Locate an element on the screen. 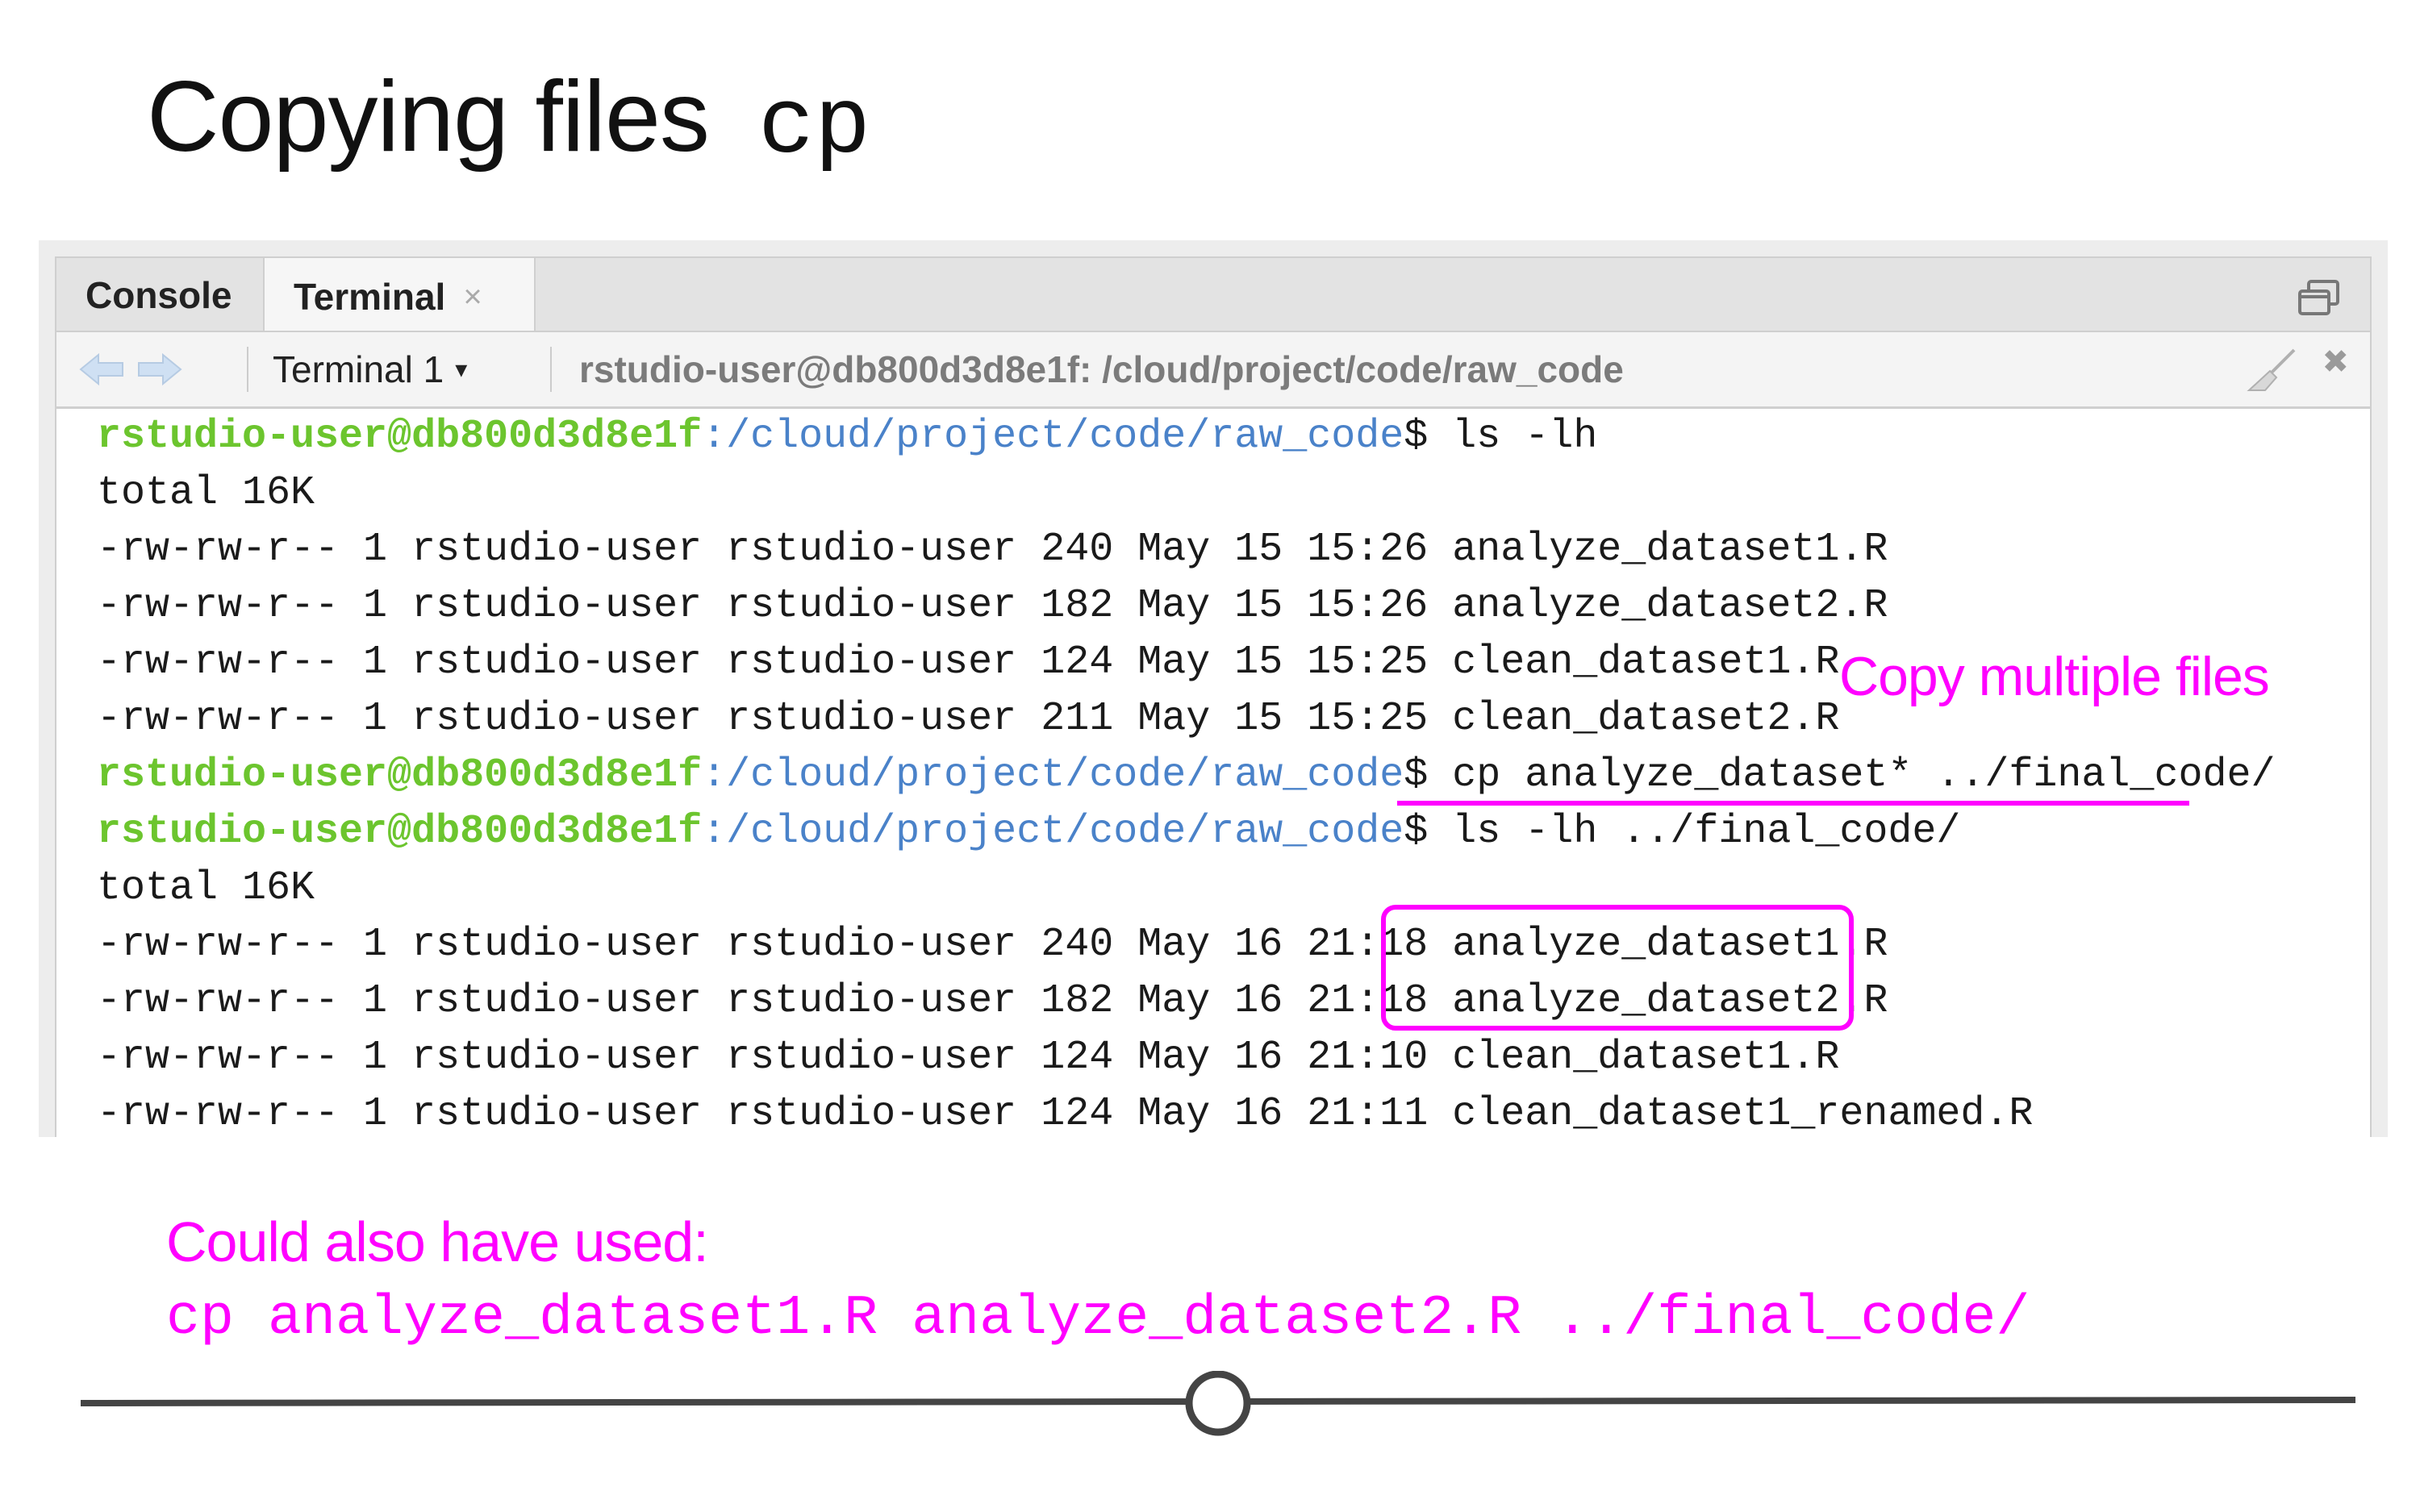  callout-underline is located at coordinates (1793, 803).